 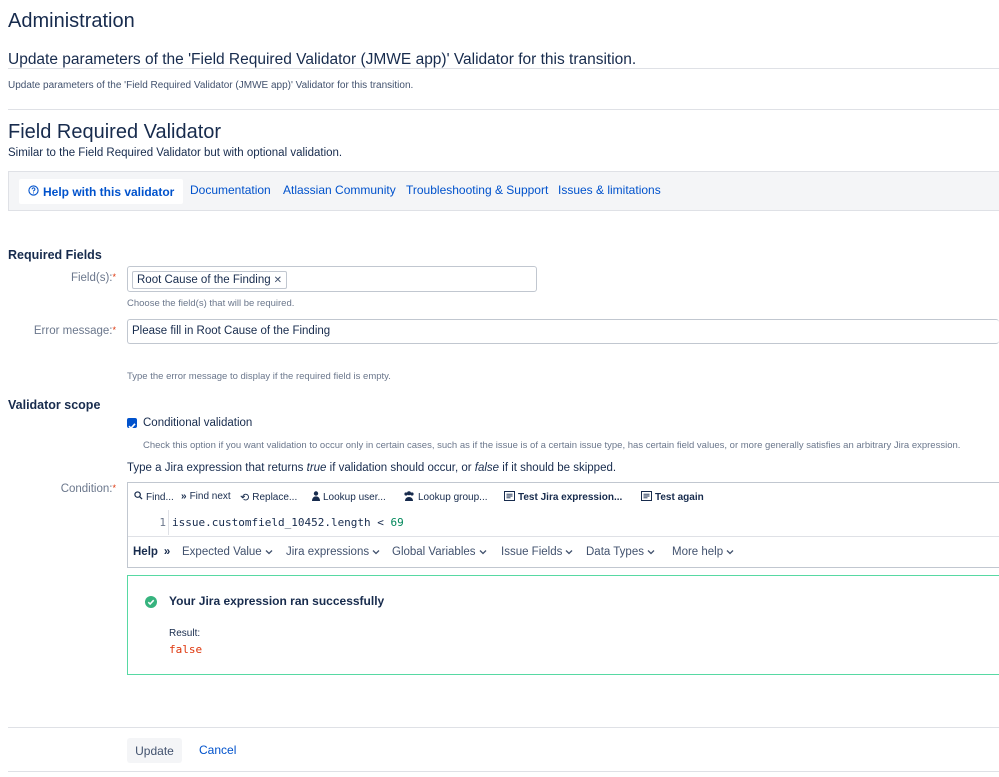 I want to click on code-text: issue.customfield_10452.length < 69, so click(x=286, y=522).